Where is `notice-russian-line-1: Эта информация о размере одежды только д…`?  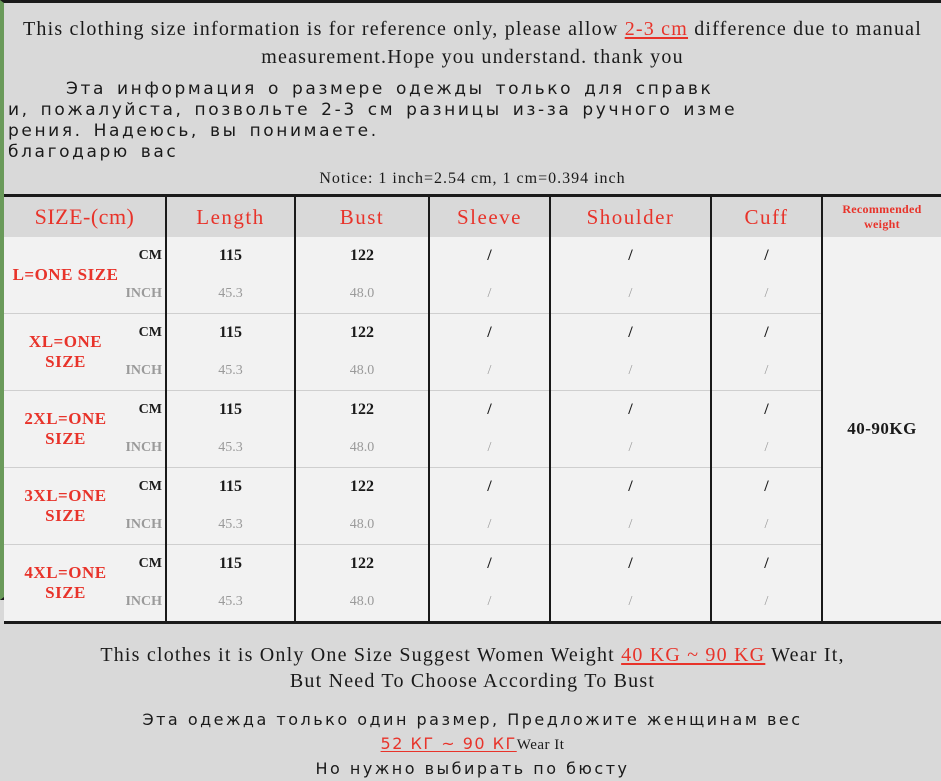
notice-russian-line-1: Эта информация о размере одежды только д… is located at coordinates (390, 89).